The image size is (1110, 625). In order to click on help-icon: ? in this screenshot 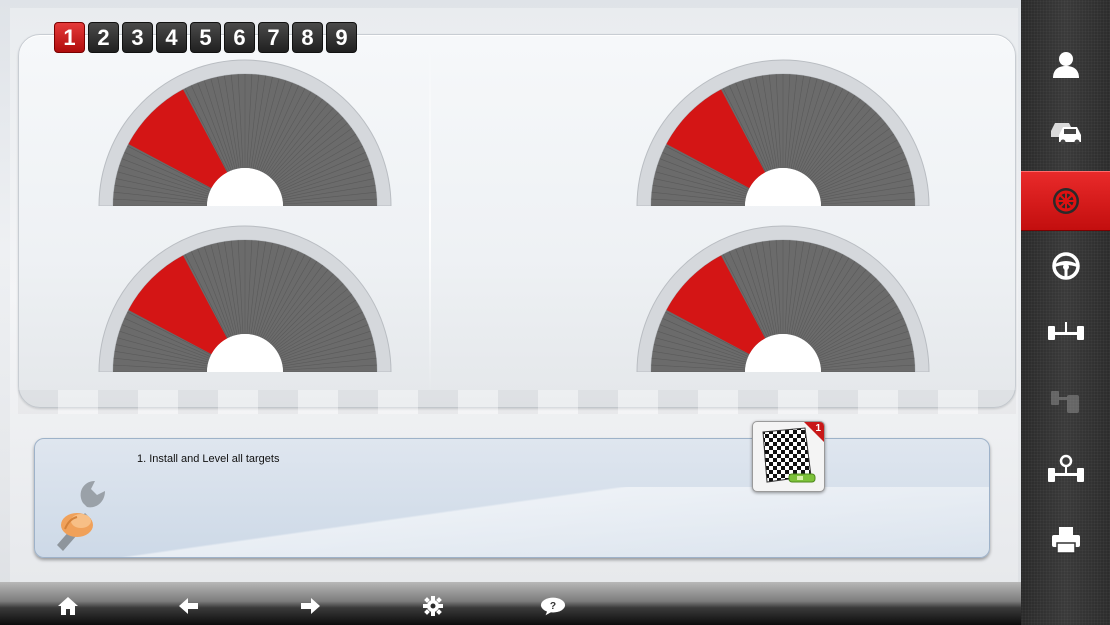, I will do `click(553, 606)`.